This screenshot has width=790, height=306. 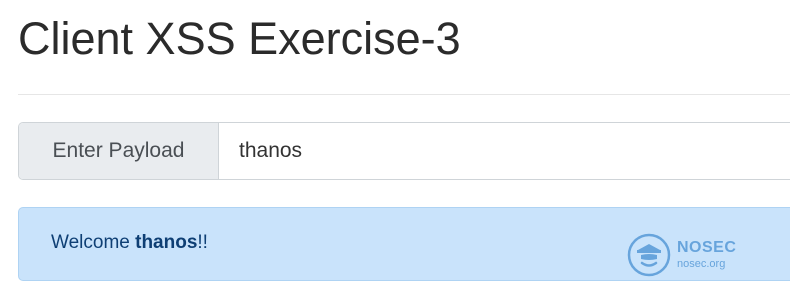 What do you see at coordinates (701, 264) in the screenshot?
I see `watermark-url: nosec.org` at bounding box center [701, 264].